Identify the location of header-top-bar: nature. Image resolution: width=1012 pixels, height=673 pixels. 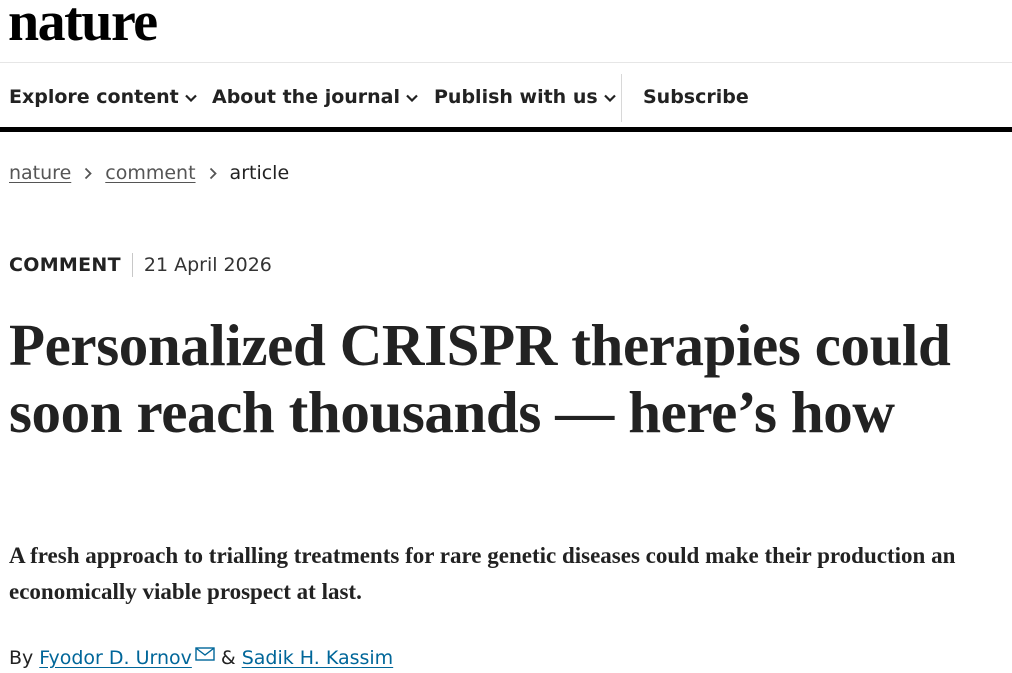
(506, 31).